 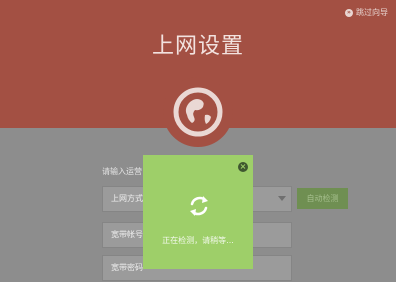 What do you see at coordinates (127, 267) in the screenshot?
I see `password-label: 宽带密码` at bounding box center [127, 267].